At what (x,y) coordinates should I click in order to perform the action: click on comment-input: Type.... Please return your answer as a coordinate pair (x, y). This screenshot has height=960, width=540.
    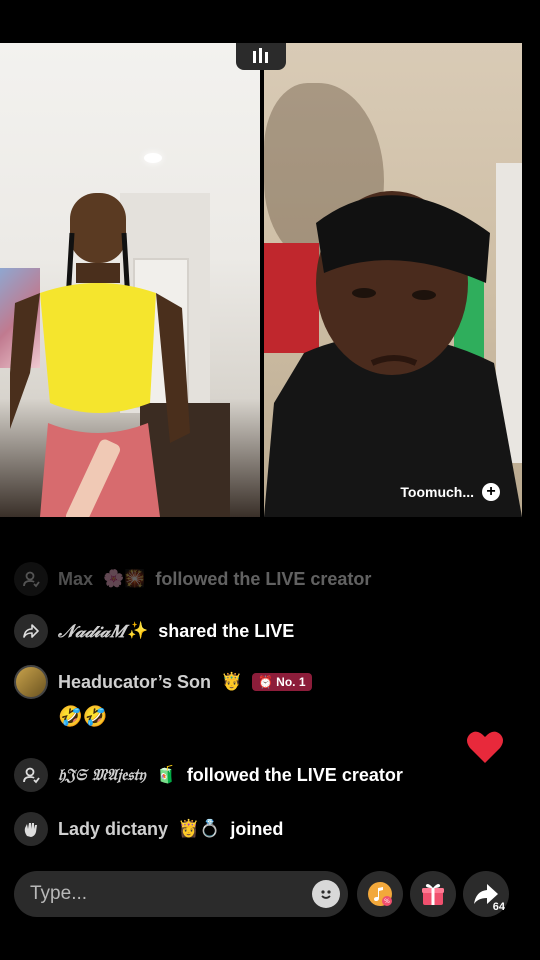
    Looking at the image, I should click on (181, 894).